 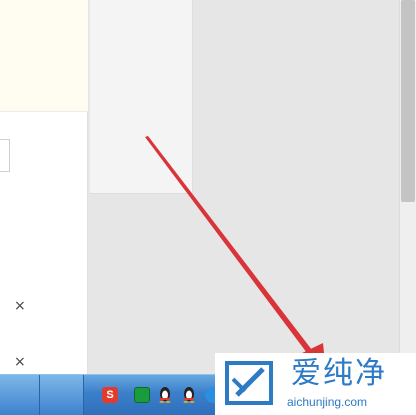 What do you see at coordinates (249, 383) in the screenshot?
I see `watermark-mark-icon` at bounding box center [249, 383].